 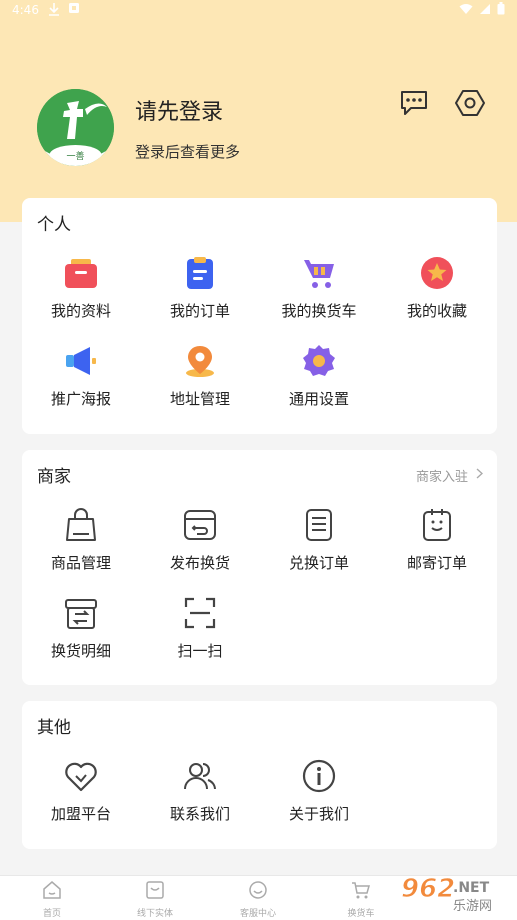 What do you see at coordinates (25, 10) in the screenshot?
I see `status-time: 4:46` at bounding box center [25, 10].